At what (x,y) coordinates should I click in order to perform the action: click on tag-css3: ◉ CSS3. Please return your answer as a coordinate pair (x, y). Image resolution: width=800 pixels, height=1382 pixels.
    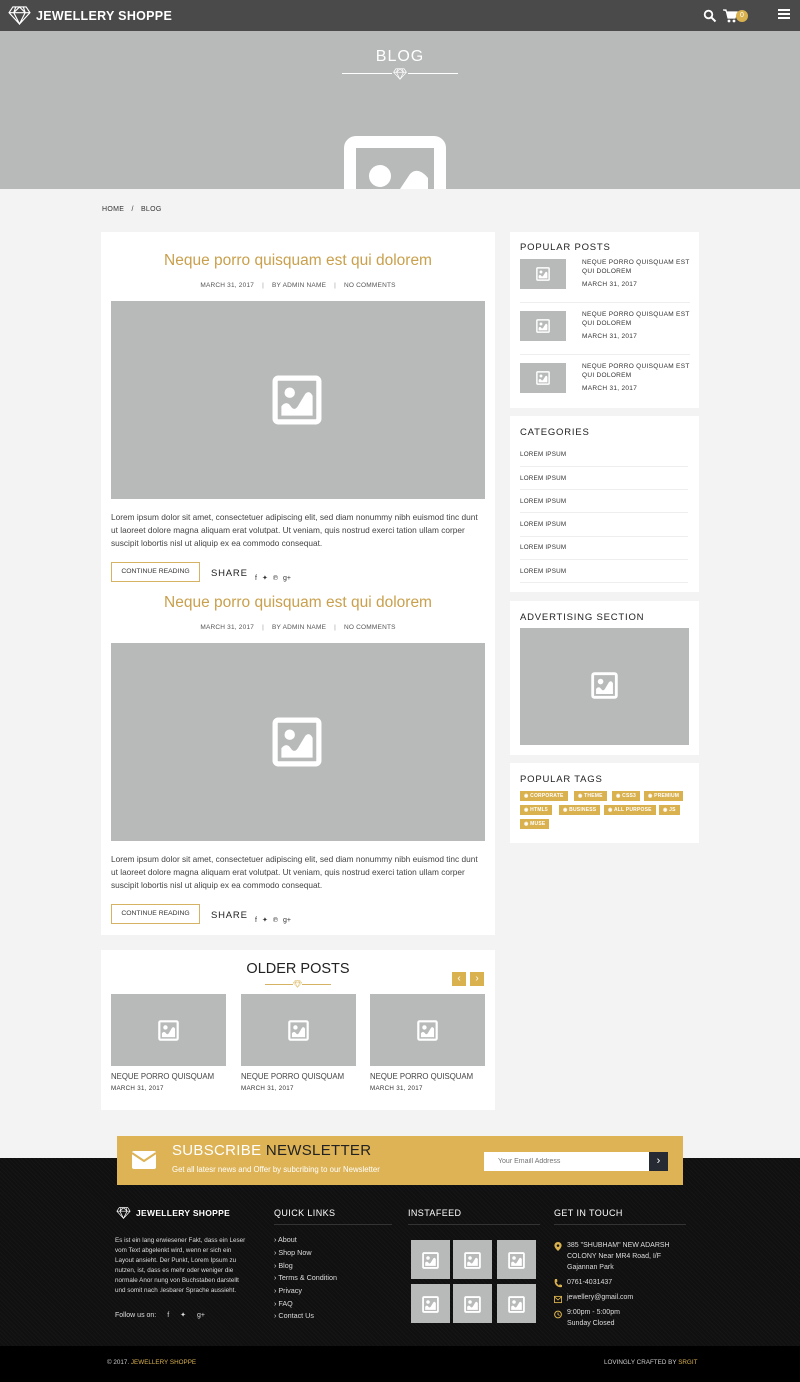
    Looking at the image, I should click on (626, 796).